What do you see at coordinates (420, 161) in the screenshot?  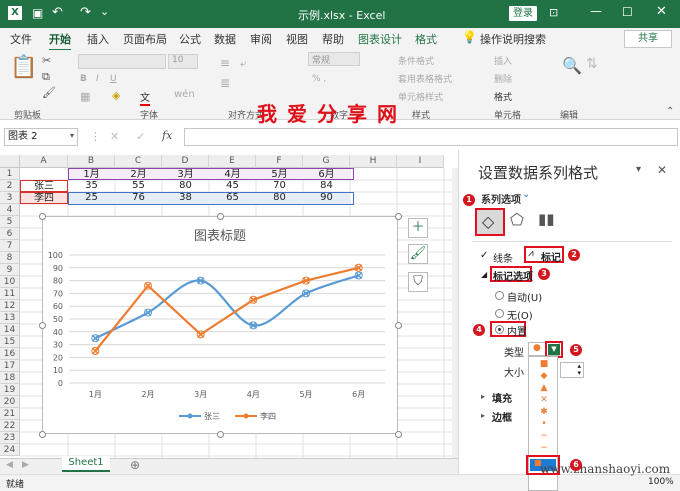 I see `column-header-i: I` at bounding box center [420, 161].